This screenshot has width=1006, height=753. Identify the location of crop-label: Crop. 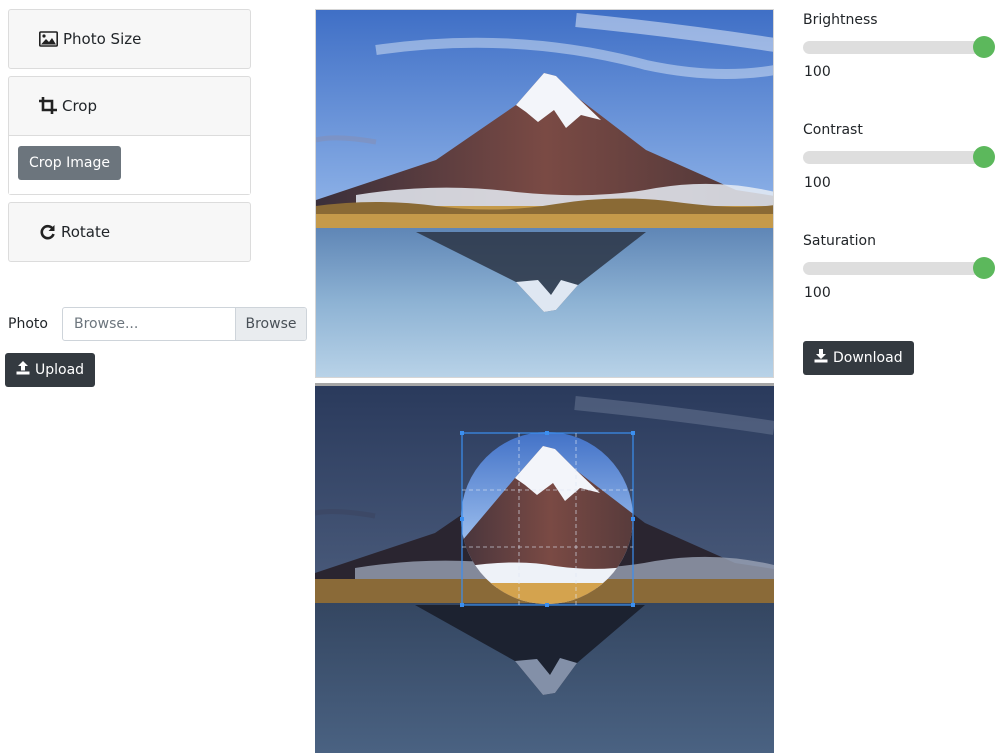
(80, 106).